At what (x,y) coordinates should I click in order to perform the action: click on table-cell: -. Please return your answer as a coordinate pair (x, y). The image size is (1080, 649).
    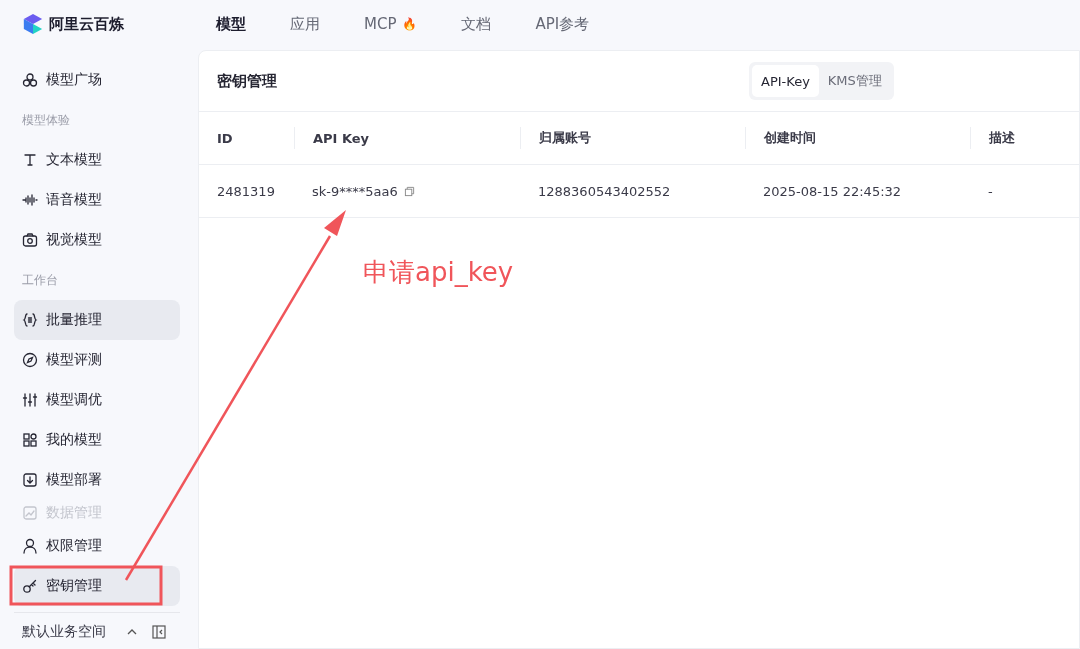
    Looking at the image, I should click on (990, 191).